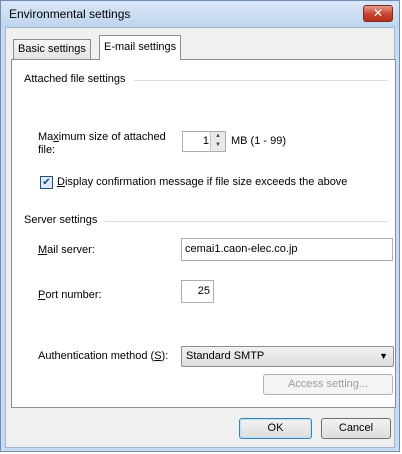 Image resolution: width=402 pixels, height=454 pixels. Describe the element at coordinates (200, 14) in the screenshot. I see `title-bar: Environmental settings ✕` at that location.